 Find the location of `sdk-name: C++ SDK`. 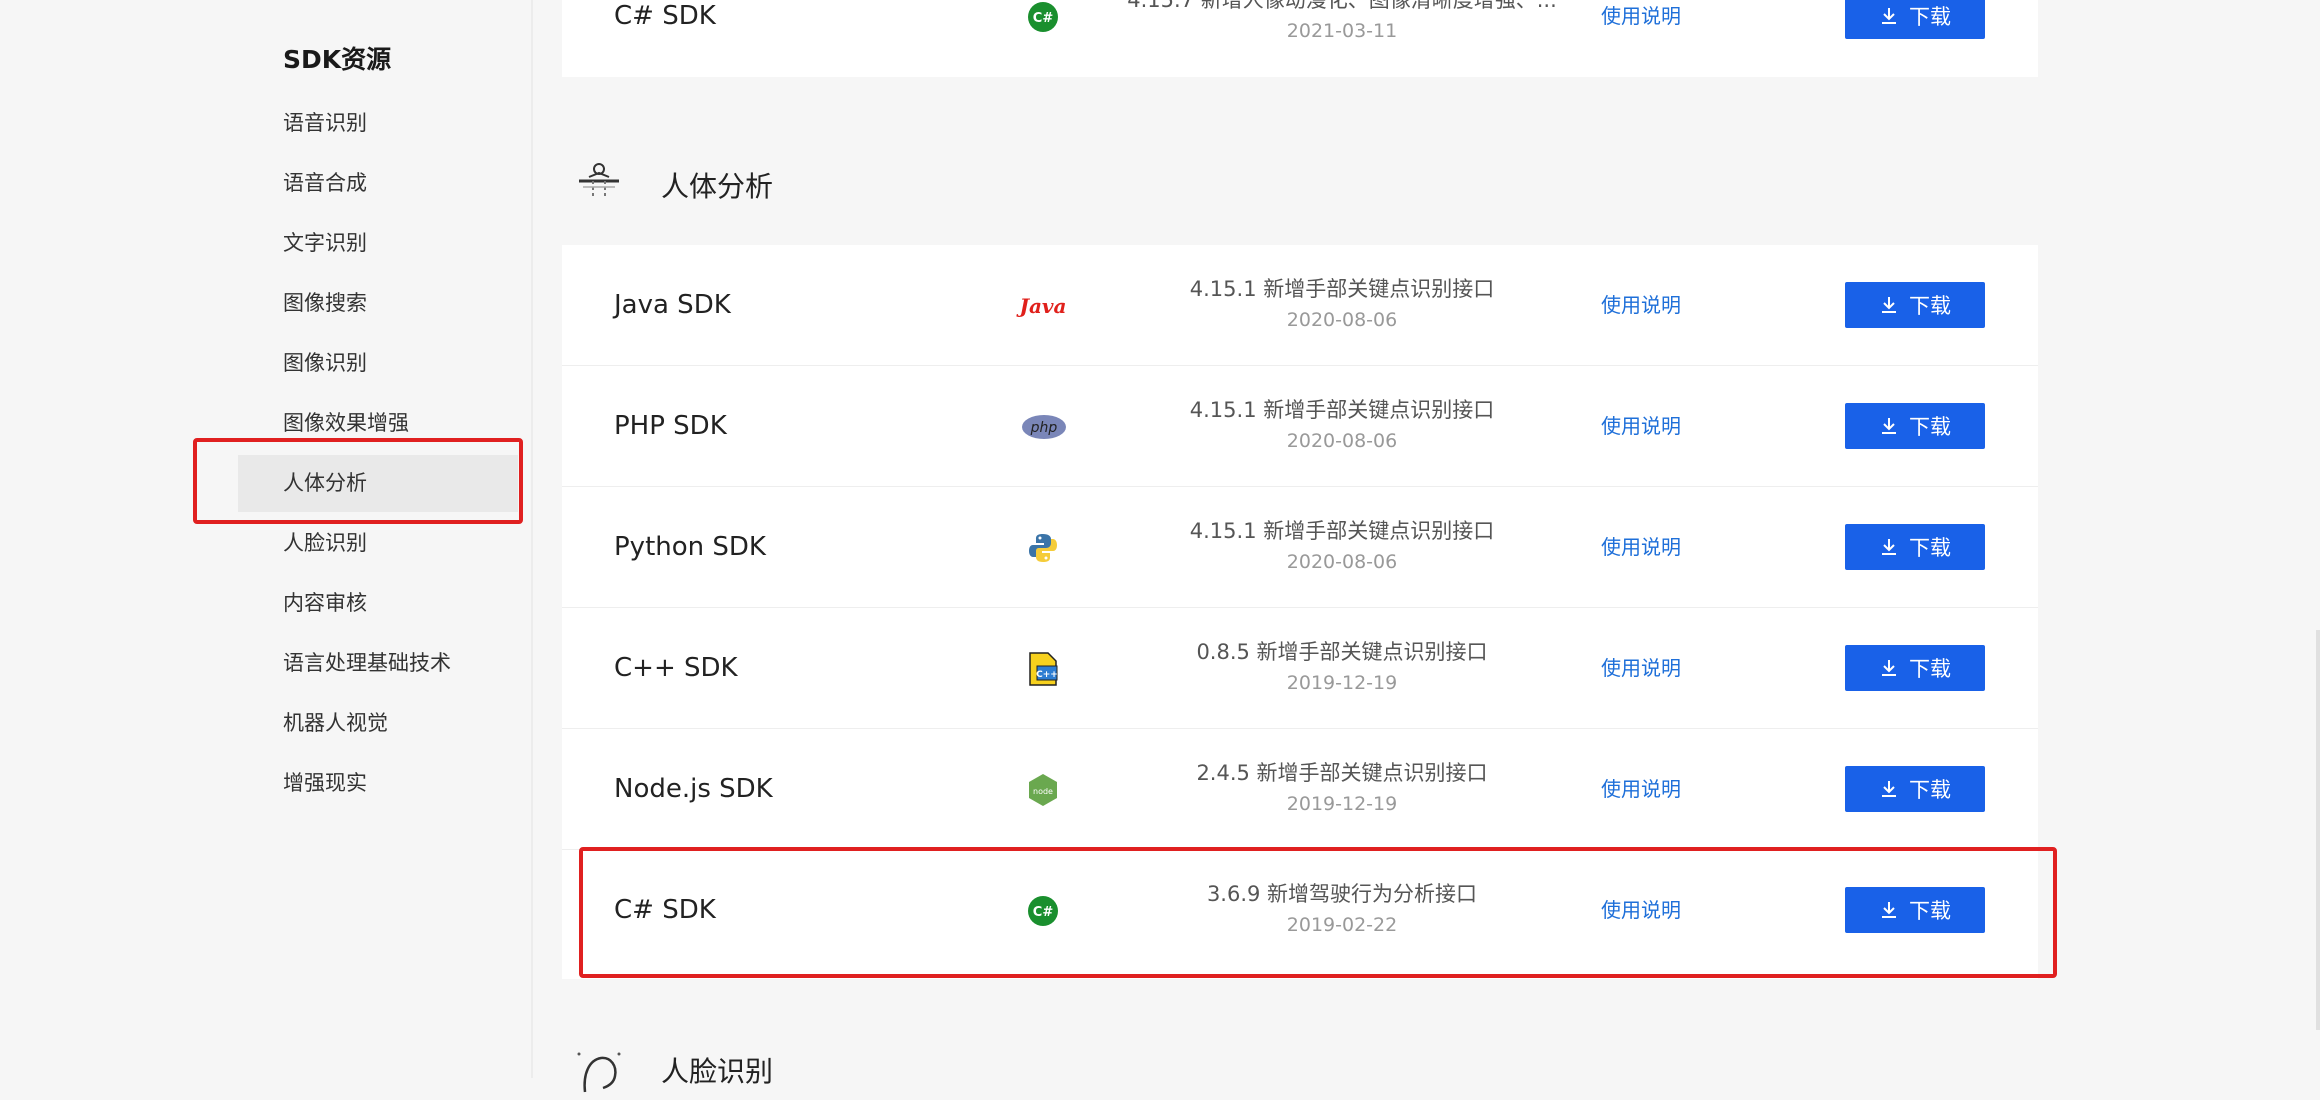

sdk-name: C++ SDK is located at coordinates (676, 668).